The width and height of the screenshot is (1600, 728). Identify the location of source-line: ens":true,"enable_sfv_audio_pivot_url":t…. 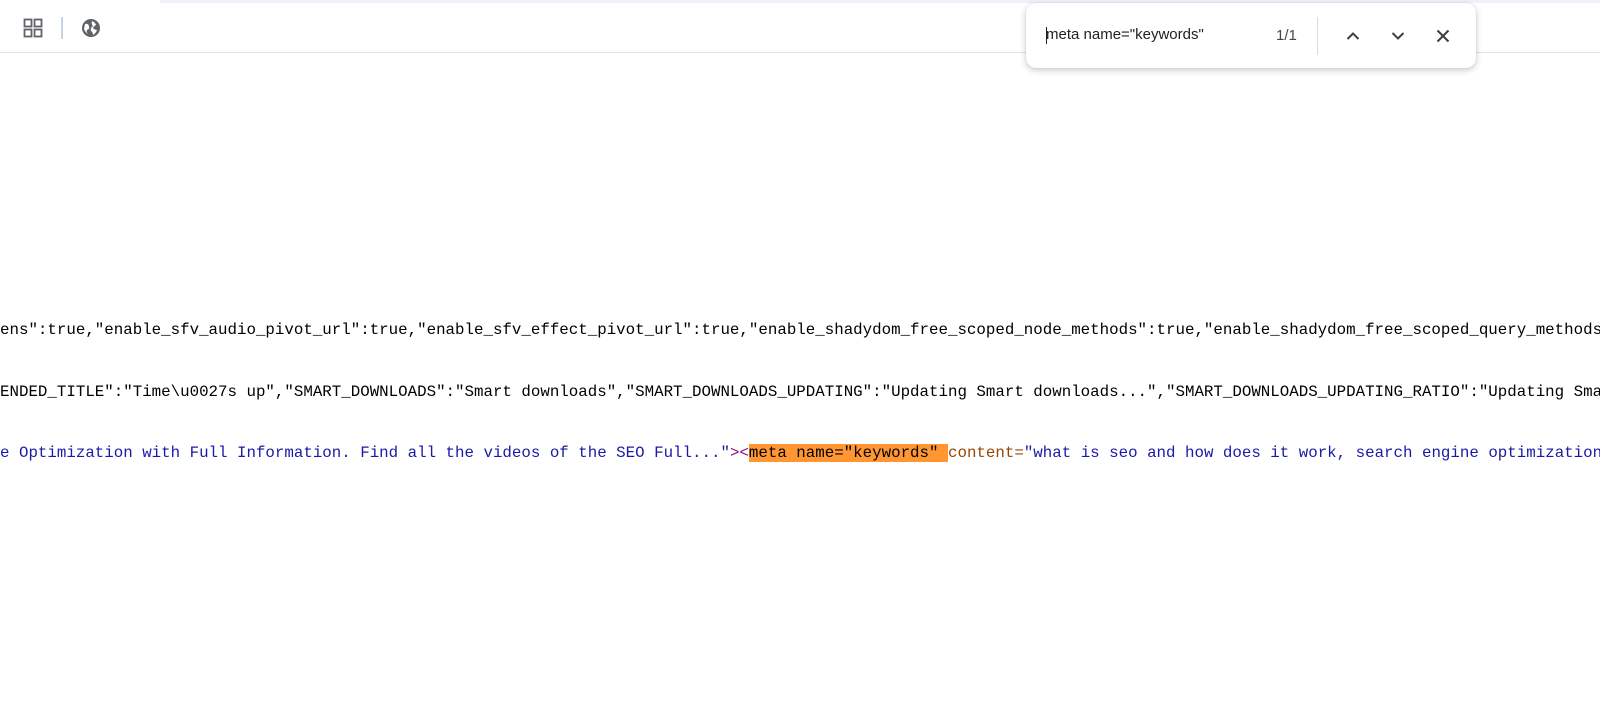
(800, 330).